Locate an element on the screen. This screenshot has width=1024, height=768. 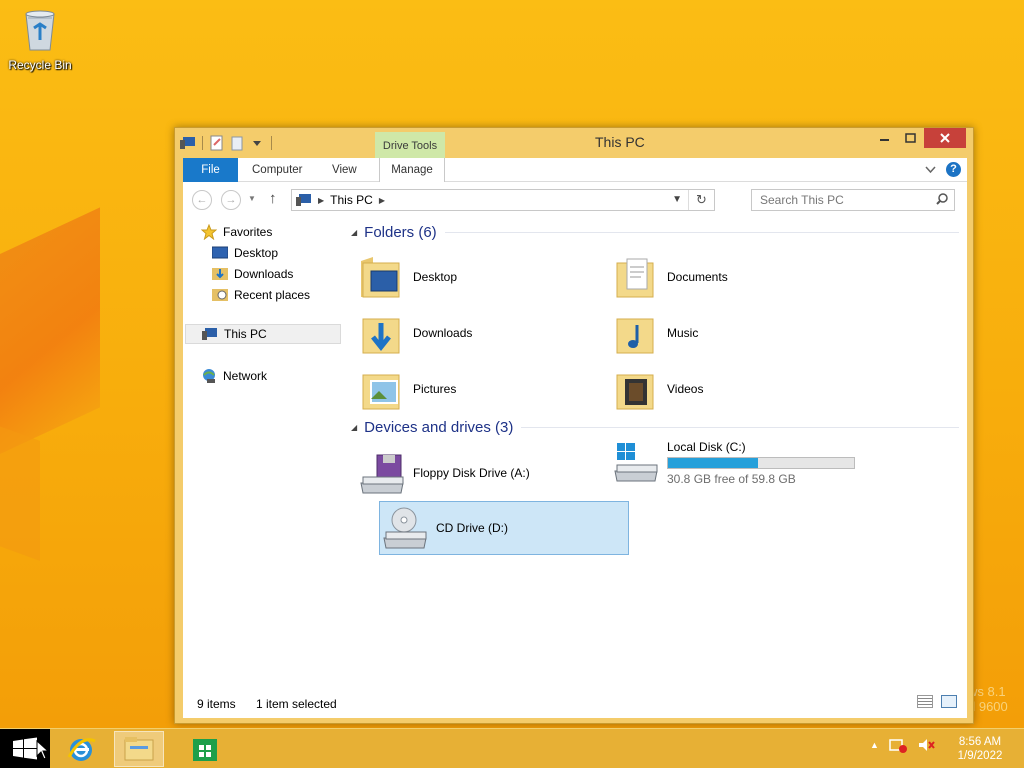
taskbar-file-explorer is located at coordinates (139, 749).